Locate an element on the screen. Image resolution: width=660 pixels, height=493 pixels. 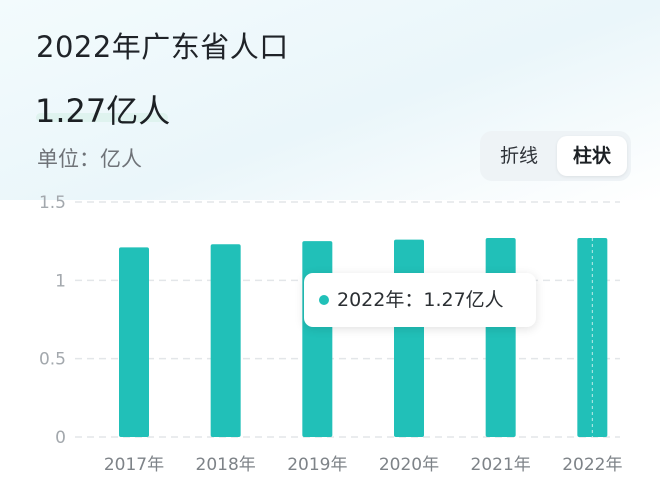
y-tick-label: 1.5 is located at coordinates (52, 203).